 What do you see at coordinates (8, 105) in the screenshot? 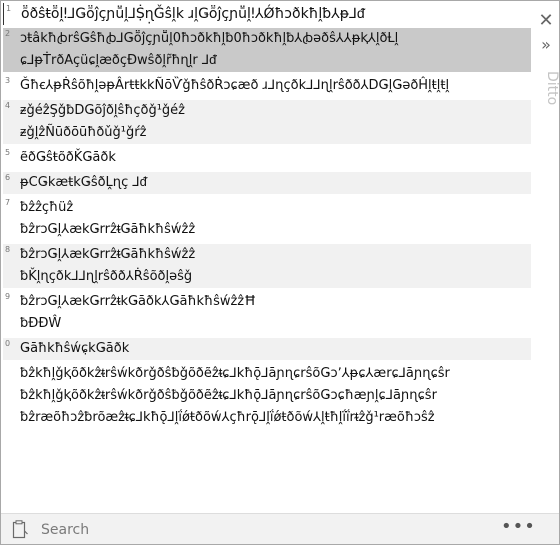
I see `clip-index: 4` at bounding box center [8, 105].